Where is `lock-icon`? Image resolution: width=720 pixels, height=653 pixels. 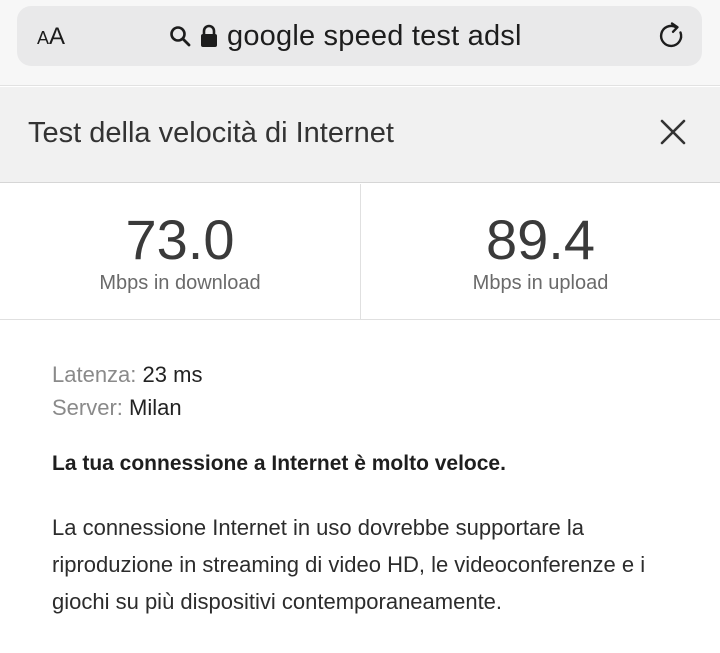
lock-icon is located at coordinates (209, 35).